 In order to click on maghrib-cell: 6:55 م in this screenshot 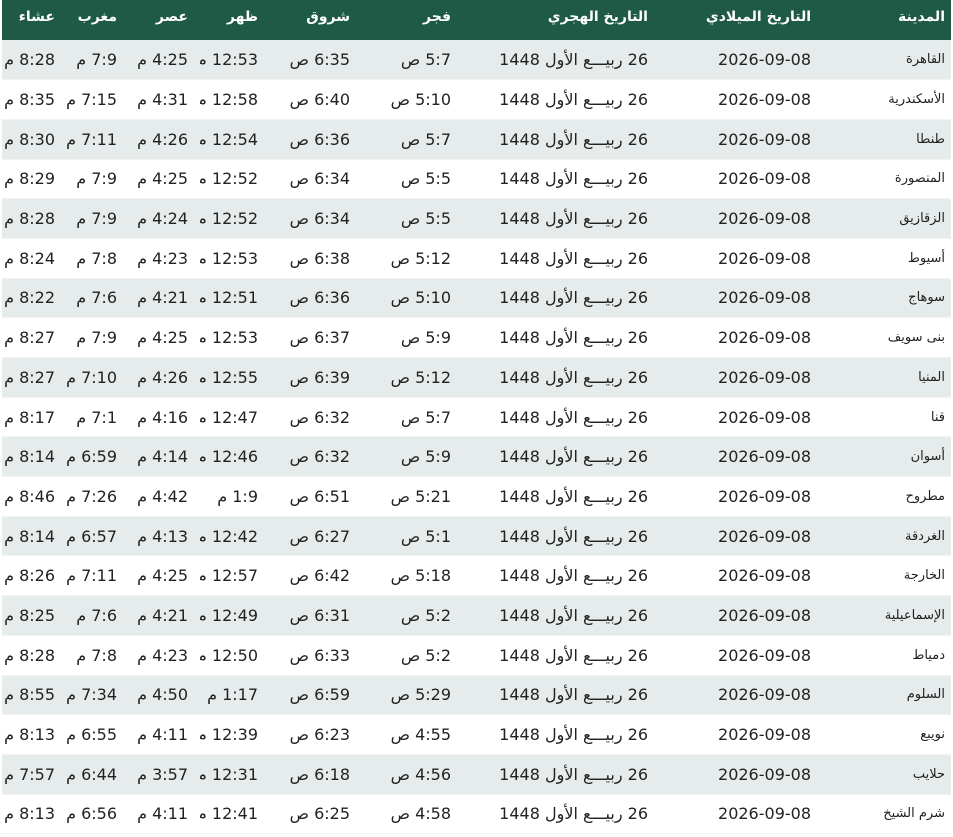, I will do `click(92, 735)`.